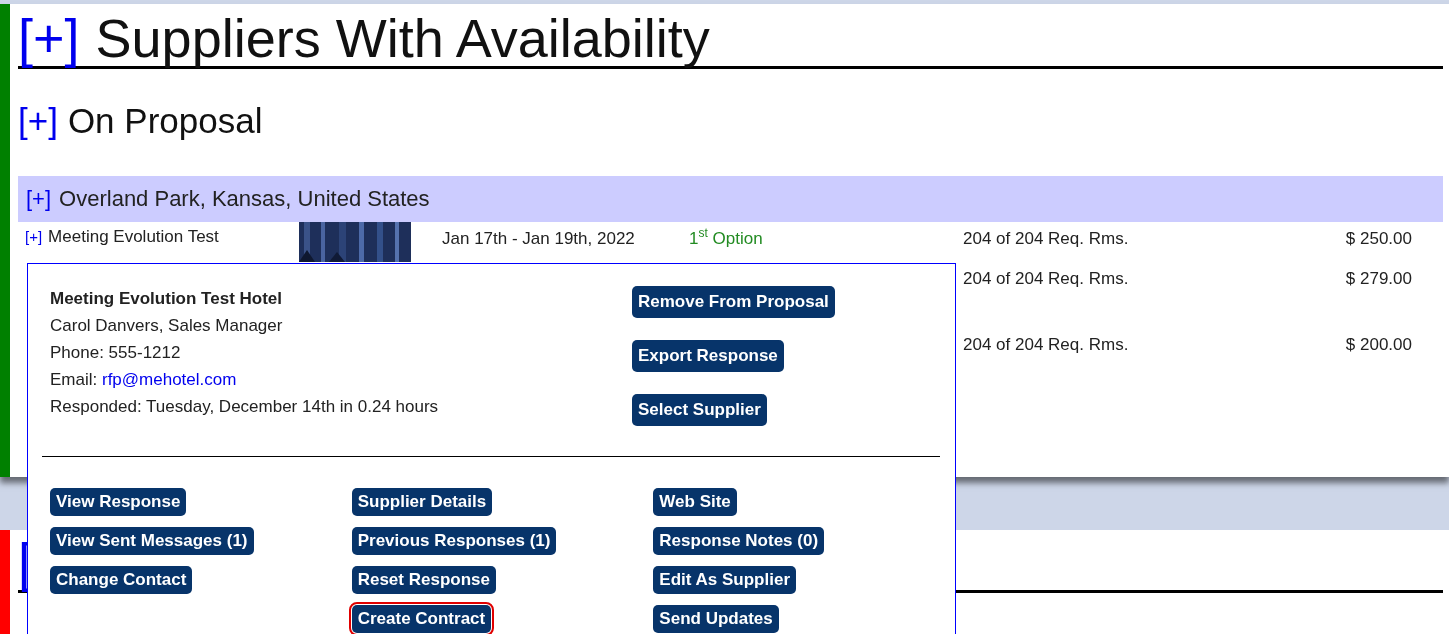 The image size is (1449, 634). I want to click on action-button: Edit As Supplier, so click(724, 580).